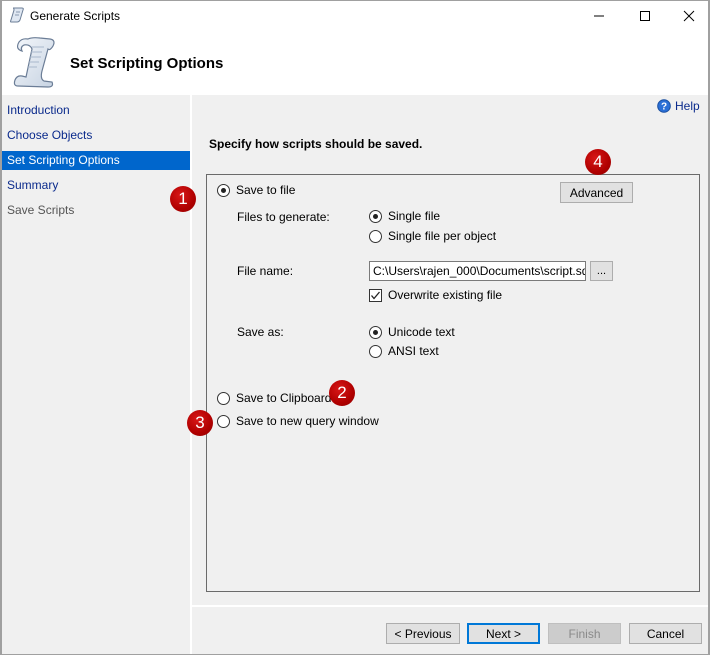 Image resolution: width=710 pixels, height=655 pixels. Describe the element at coordinates (442, 236) in the screenshot. I see `single-file-per-object-label: Single file per object` at that location.